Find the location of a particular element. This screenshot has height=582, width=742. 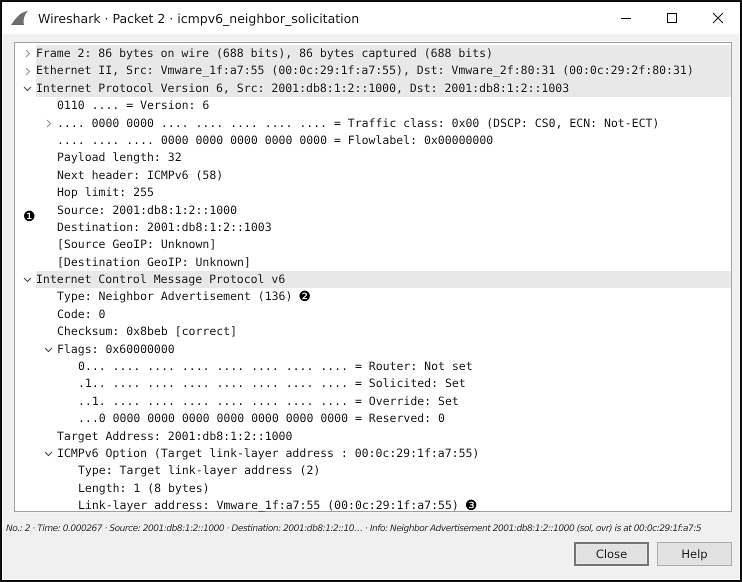

tree-item: 0110 .... = Version: 6 is located at coordinates (135, 106).